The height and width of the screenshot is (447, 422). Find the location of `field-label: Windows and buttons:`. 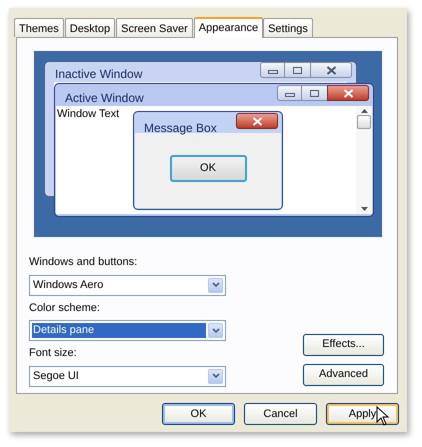

field-label: Windows and buttons: is located at coordinates (83, 262).